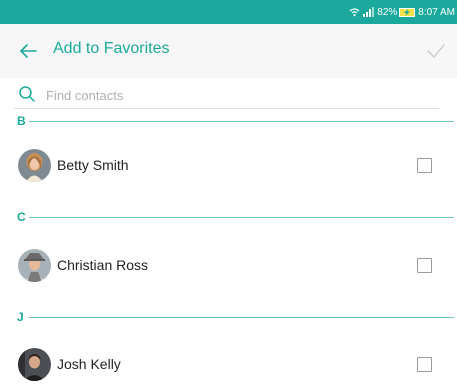 The width and height of the screenshot is (457, 392). Describe the element at coordinates (436, 12) in the screenshot. I see `clock: 8:07 AM` at that location.